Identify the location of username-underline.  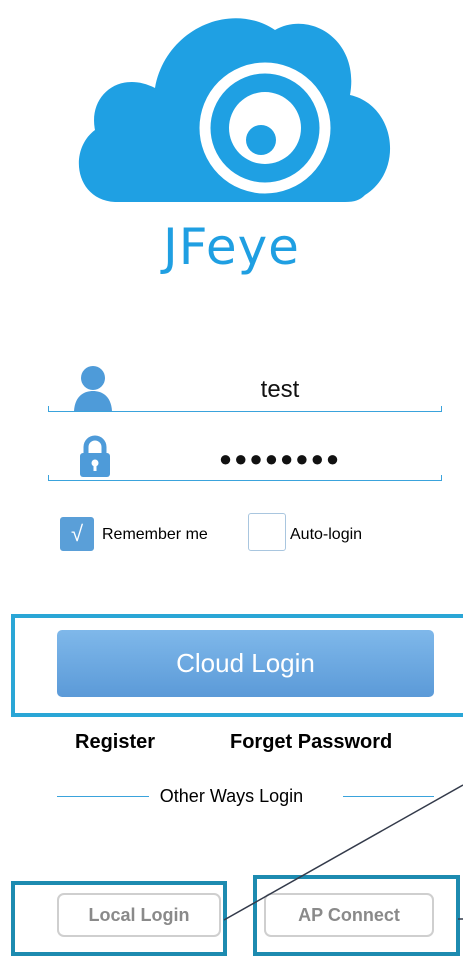
(245, 409).